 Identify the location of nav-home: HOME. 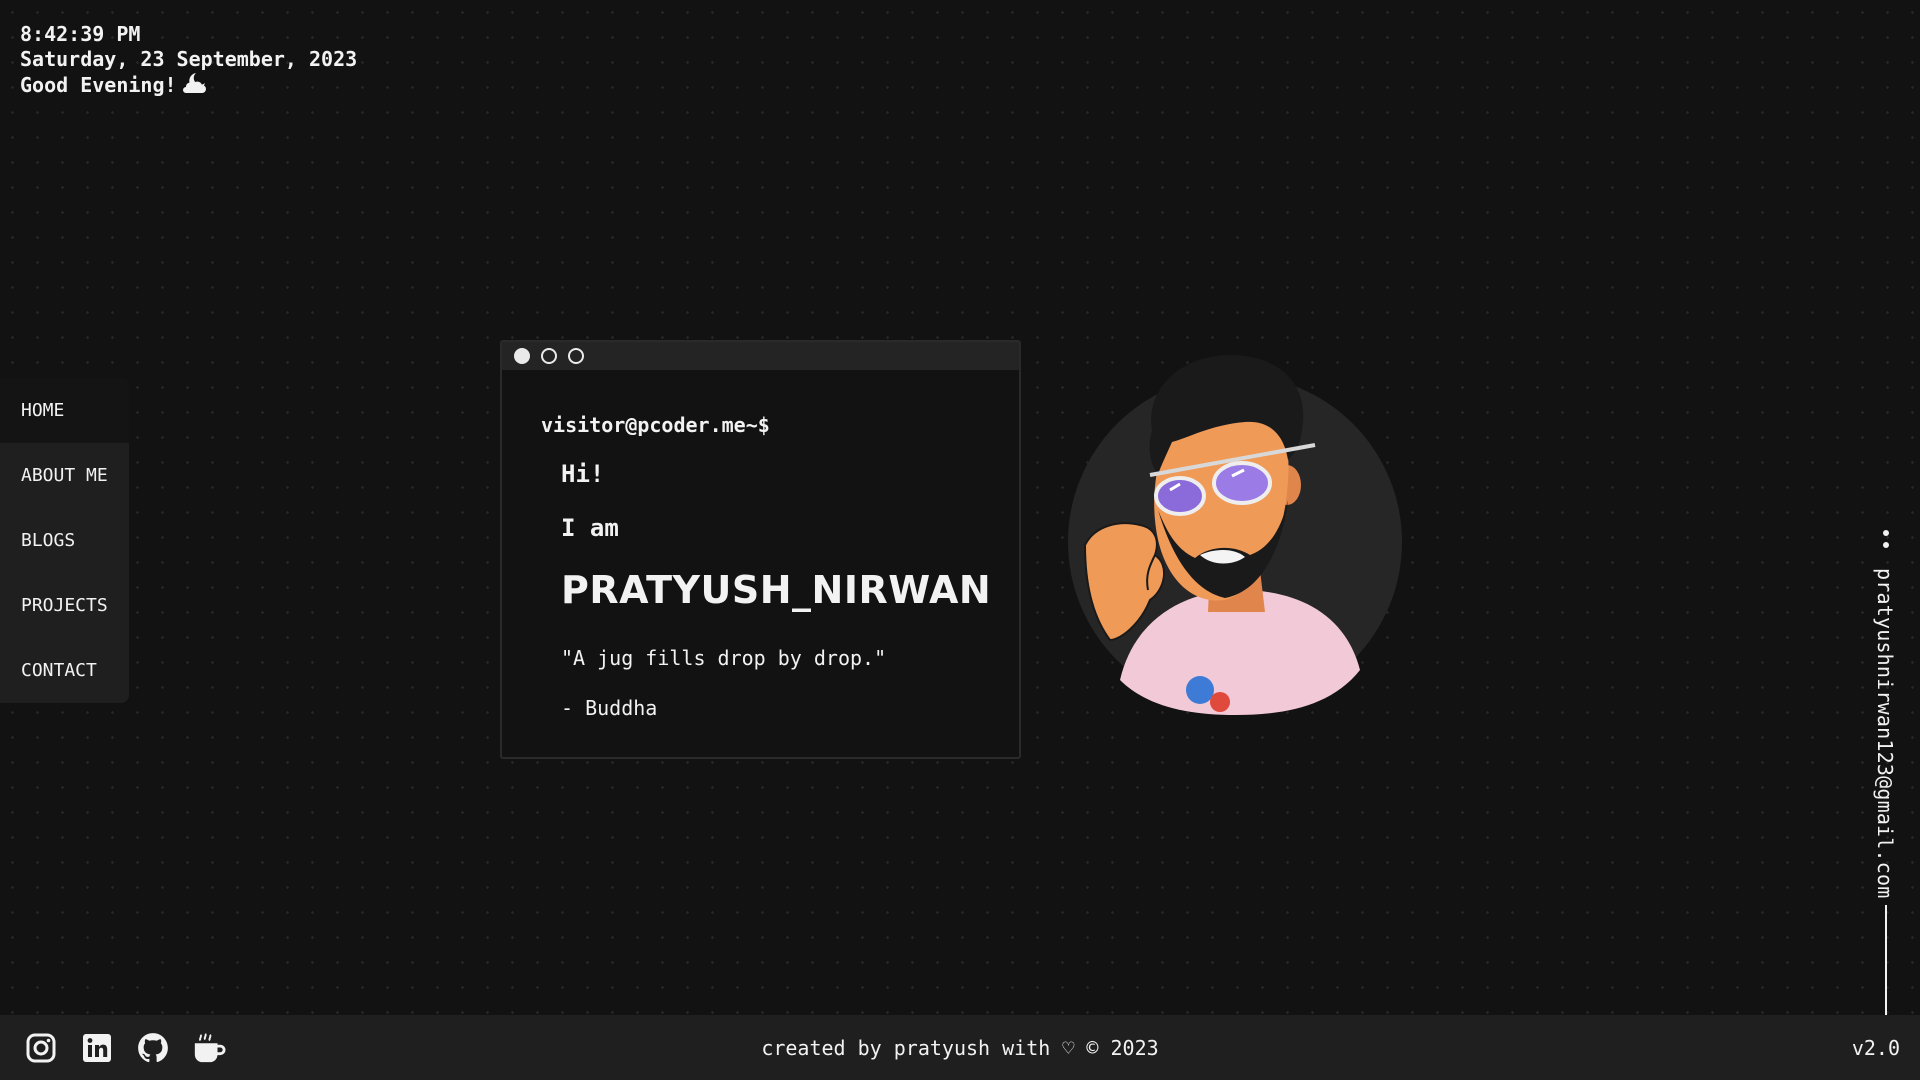
(64, 410).